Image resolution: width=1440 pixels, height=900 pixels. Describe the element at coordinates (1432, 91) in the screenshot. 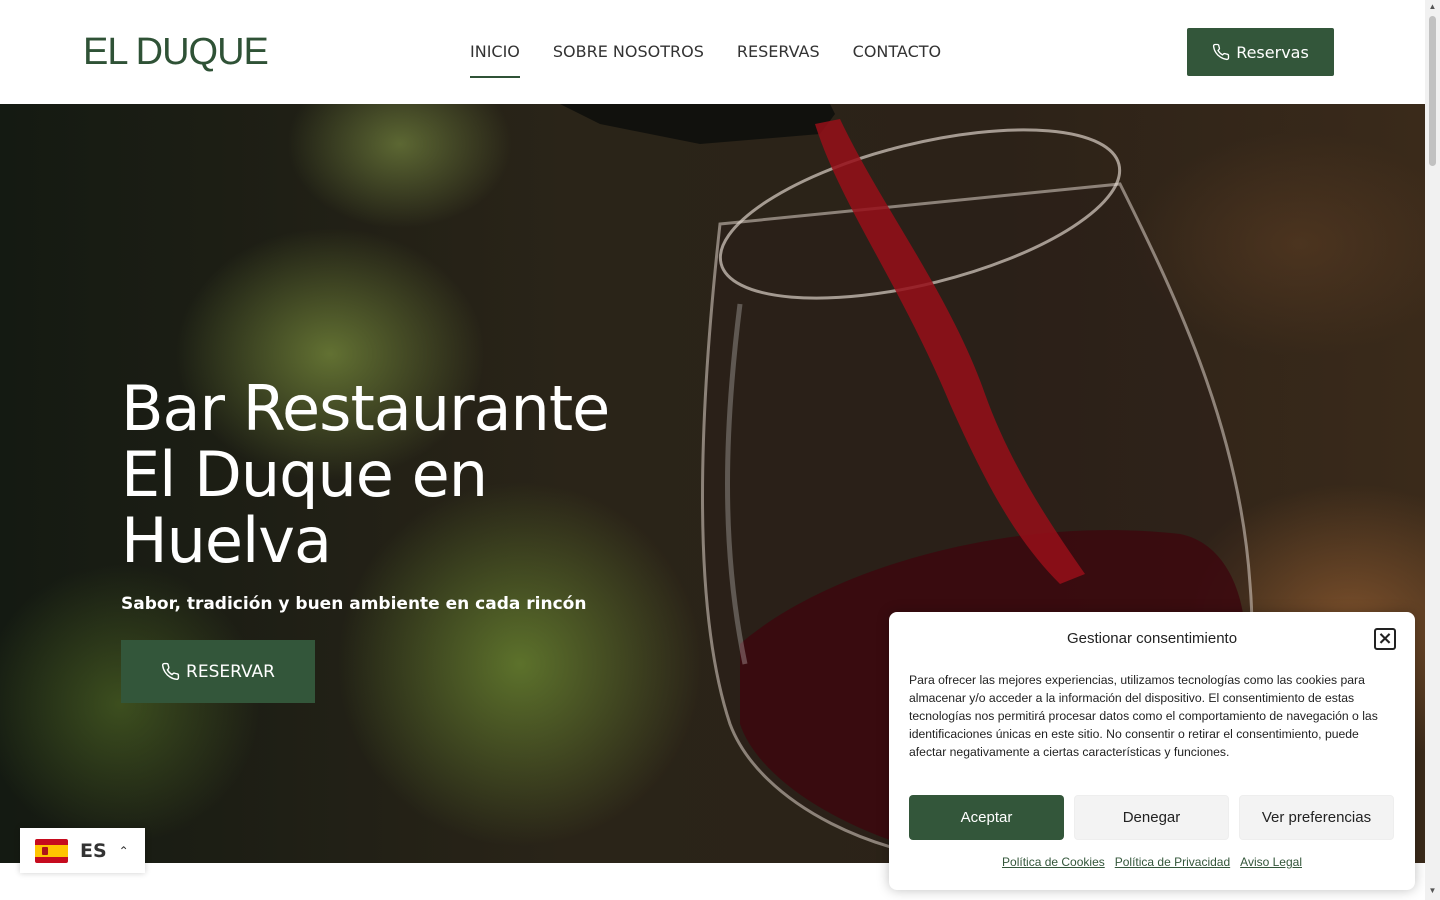

I see `scrollbar-thumb` at that location.